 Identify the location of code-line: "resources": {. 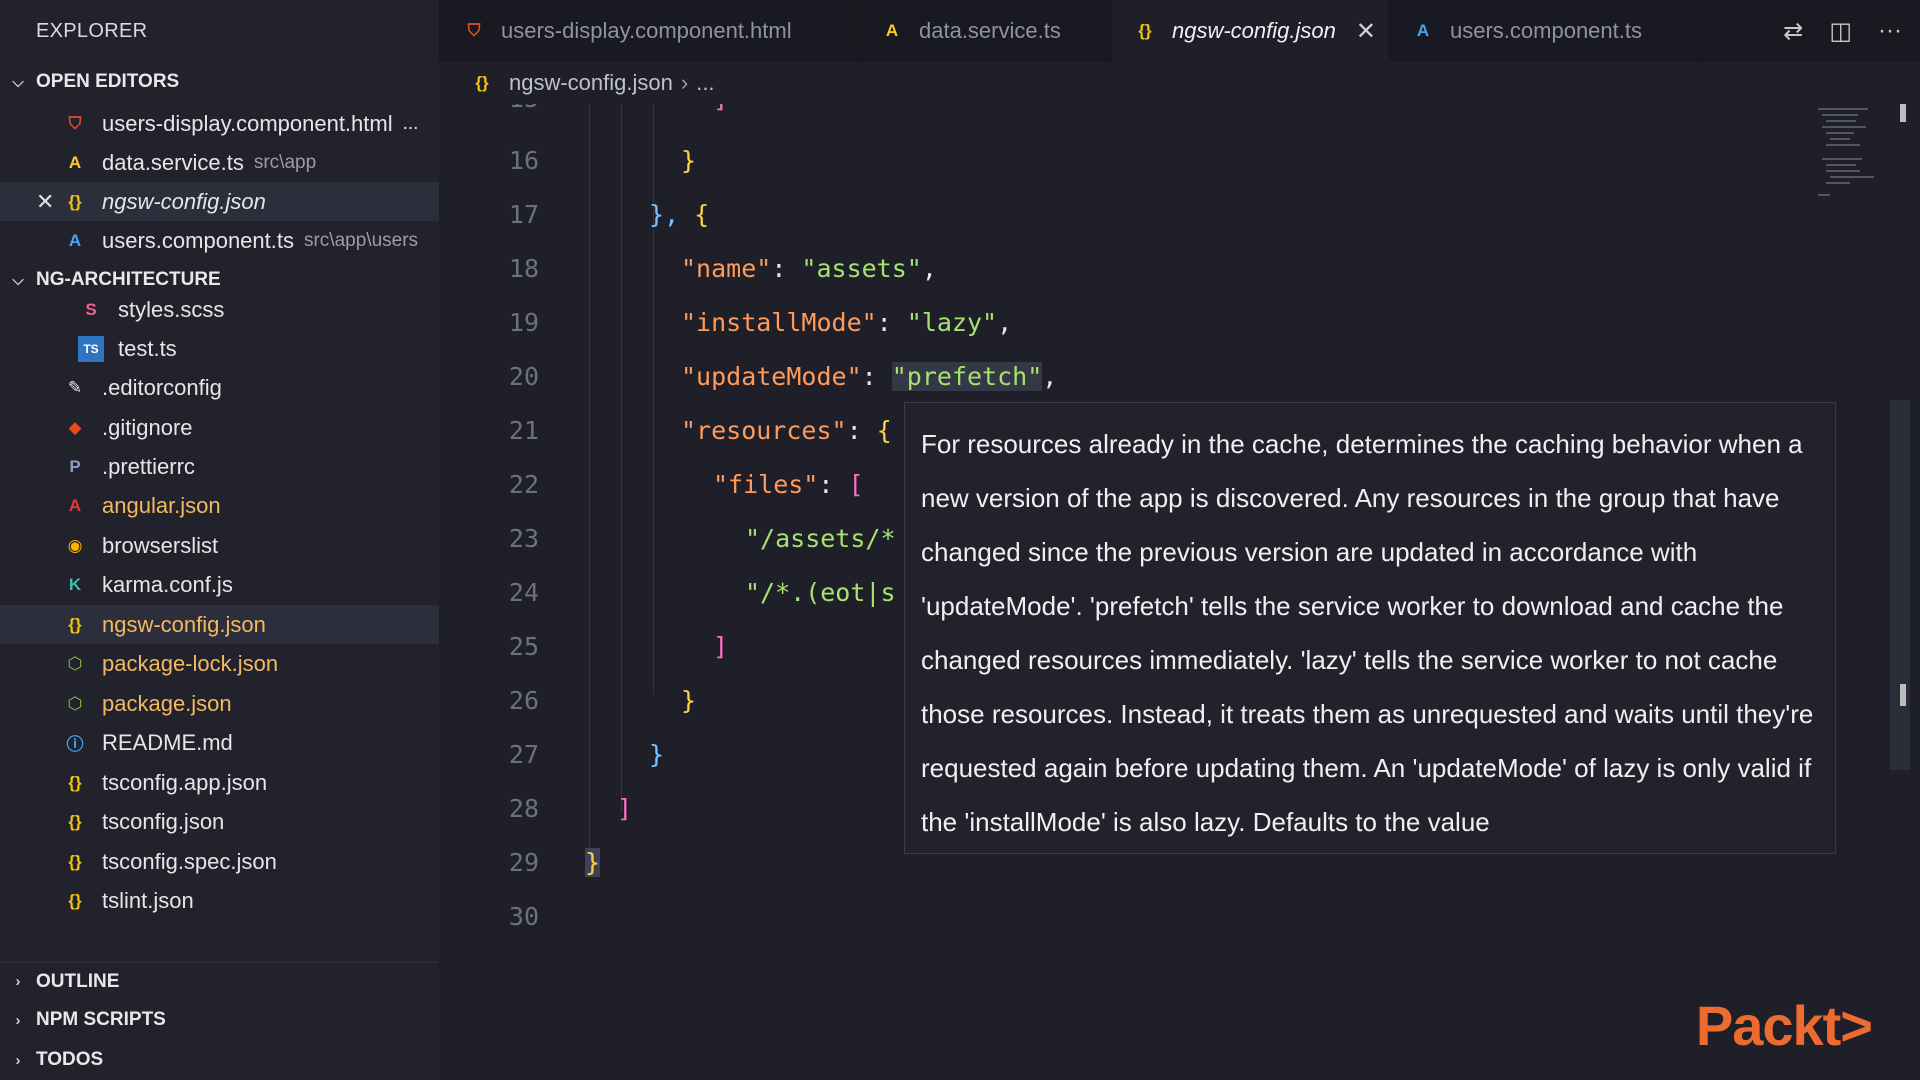
(786, 430).